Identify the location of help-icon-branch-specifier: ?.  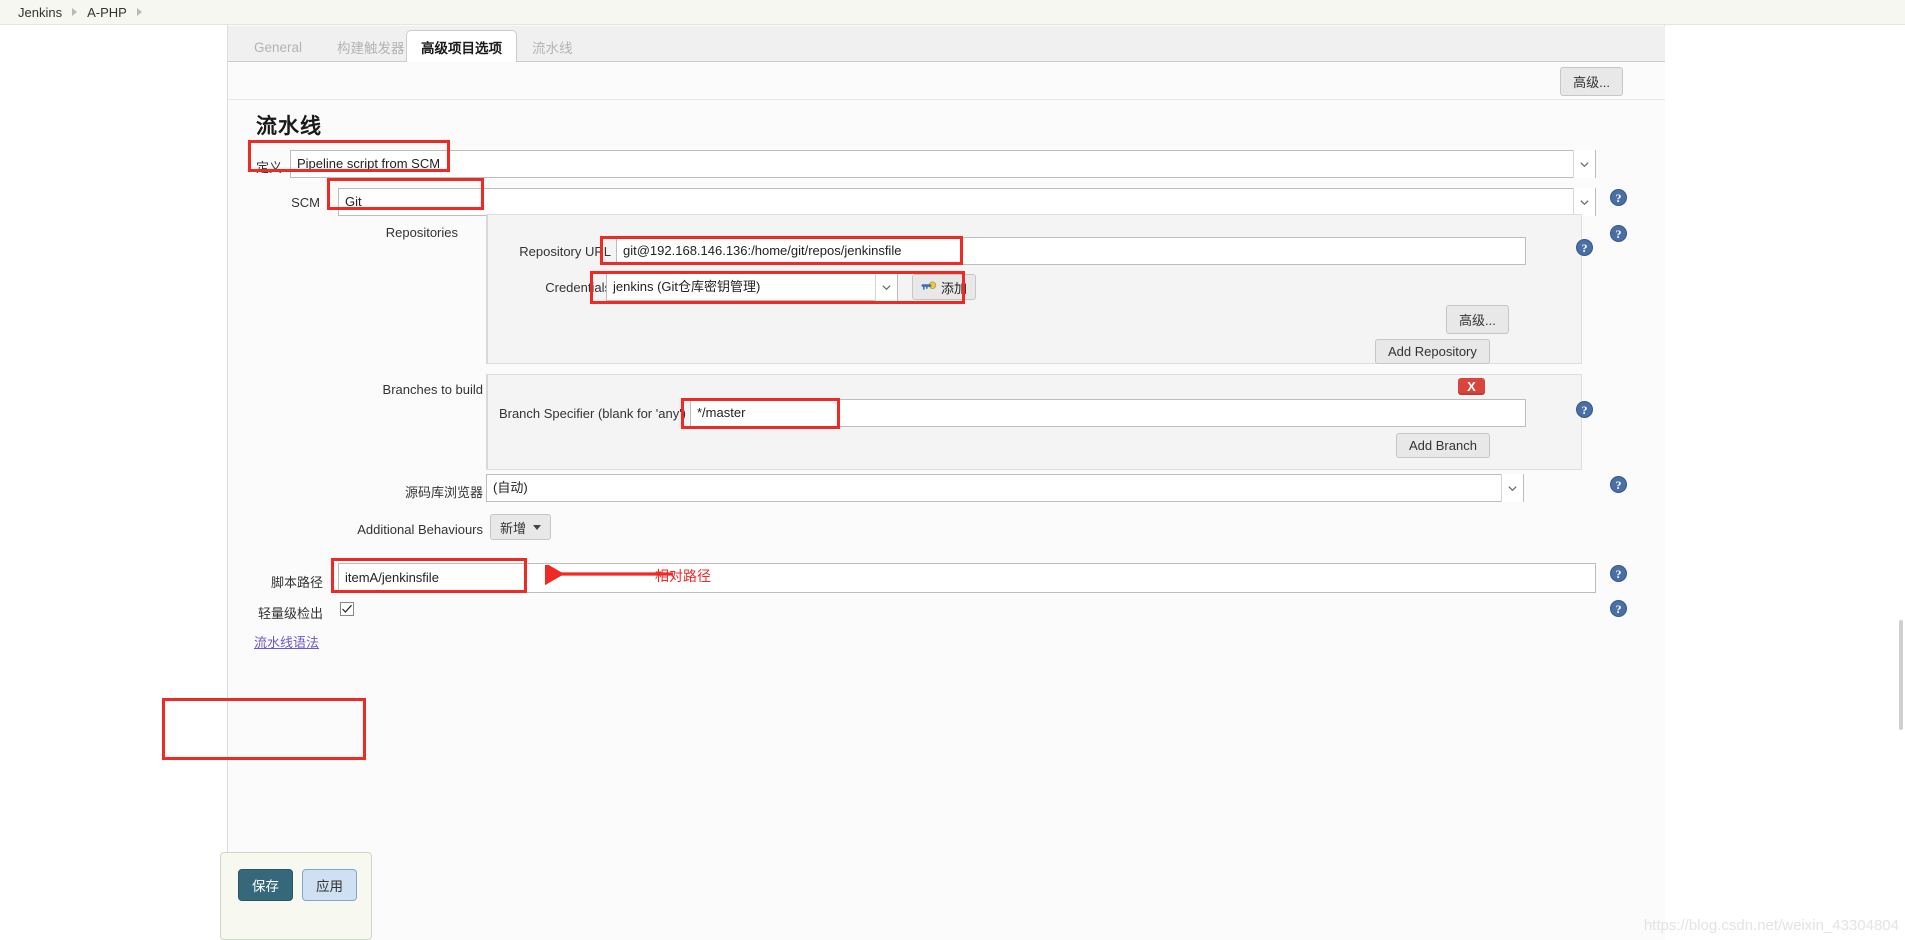
(1584, 409).